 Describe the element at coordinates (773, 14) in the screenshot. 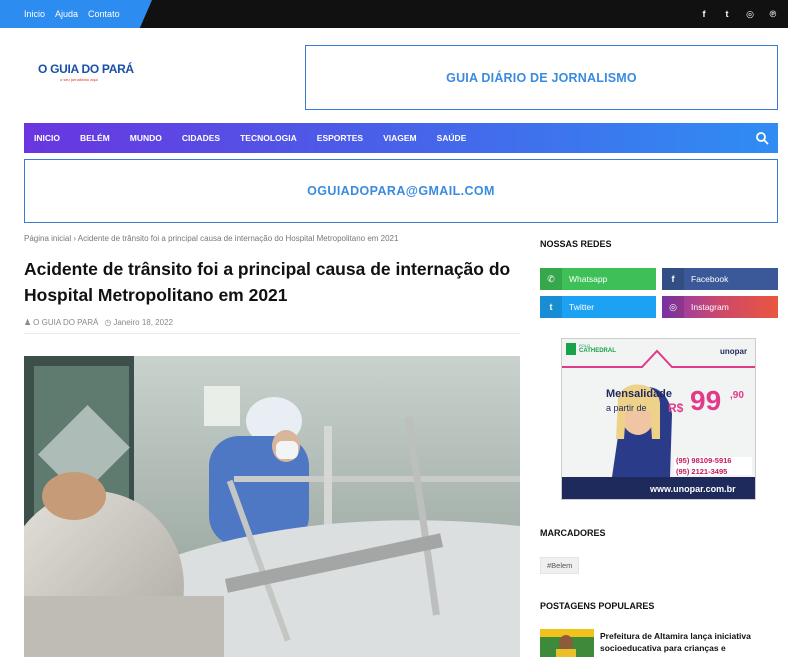

I see `pinterest-icon: ℗` at that location.